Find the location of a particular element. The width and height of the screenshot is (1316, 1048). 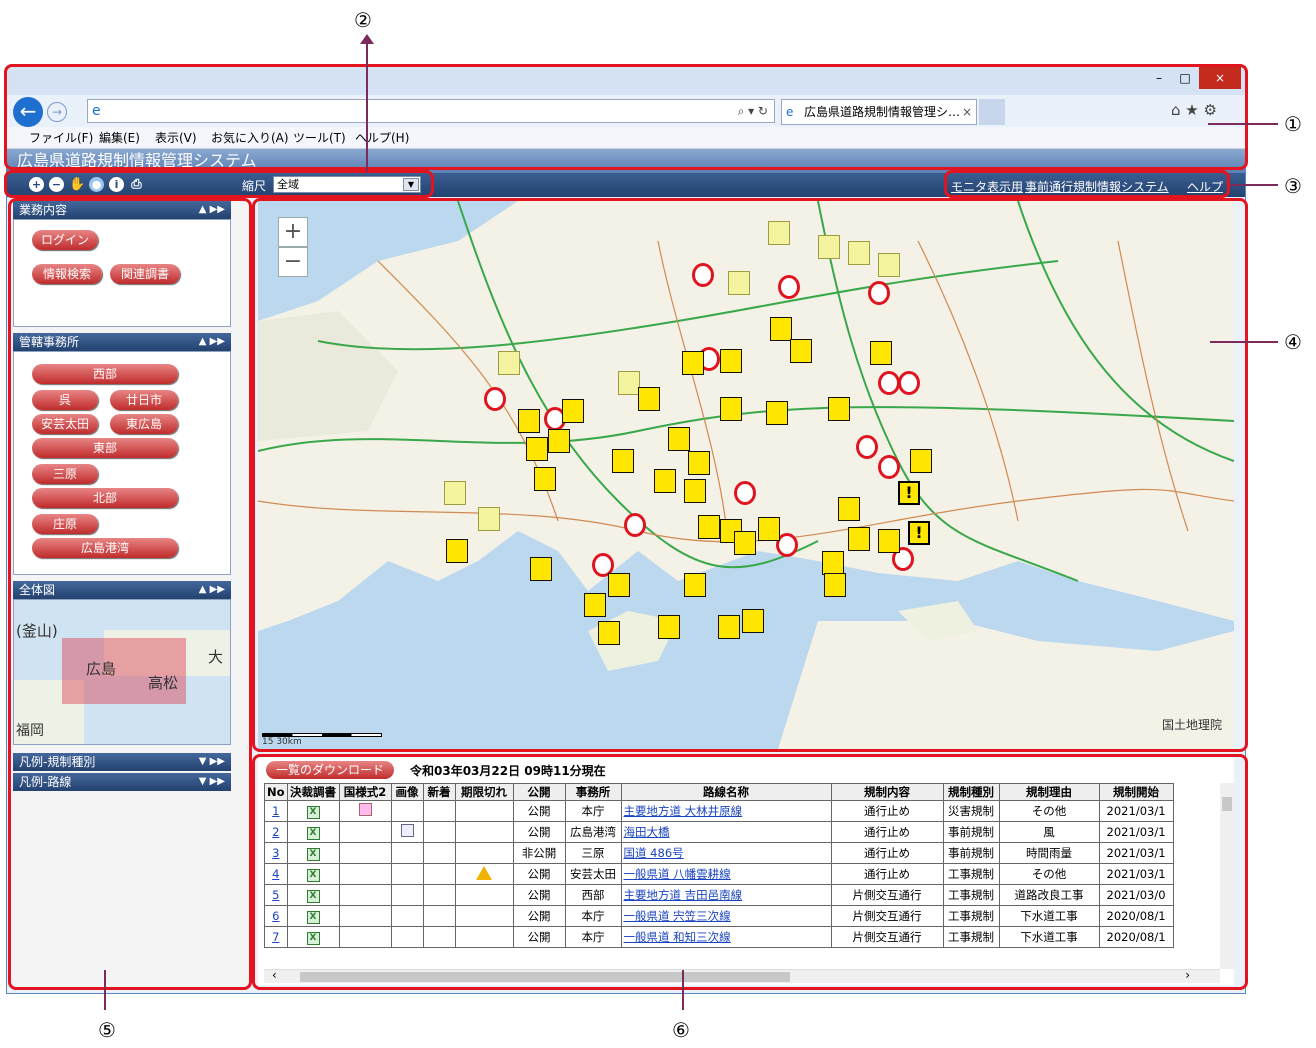

home-favorites-settings-icon: ⌂ ★ ⚙ is located at coordinates (1194, 110).